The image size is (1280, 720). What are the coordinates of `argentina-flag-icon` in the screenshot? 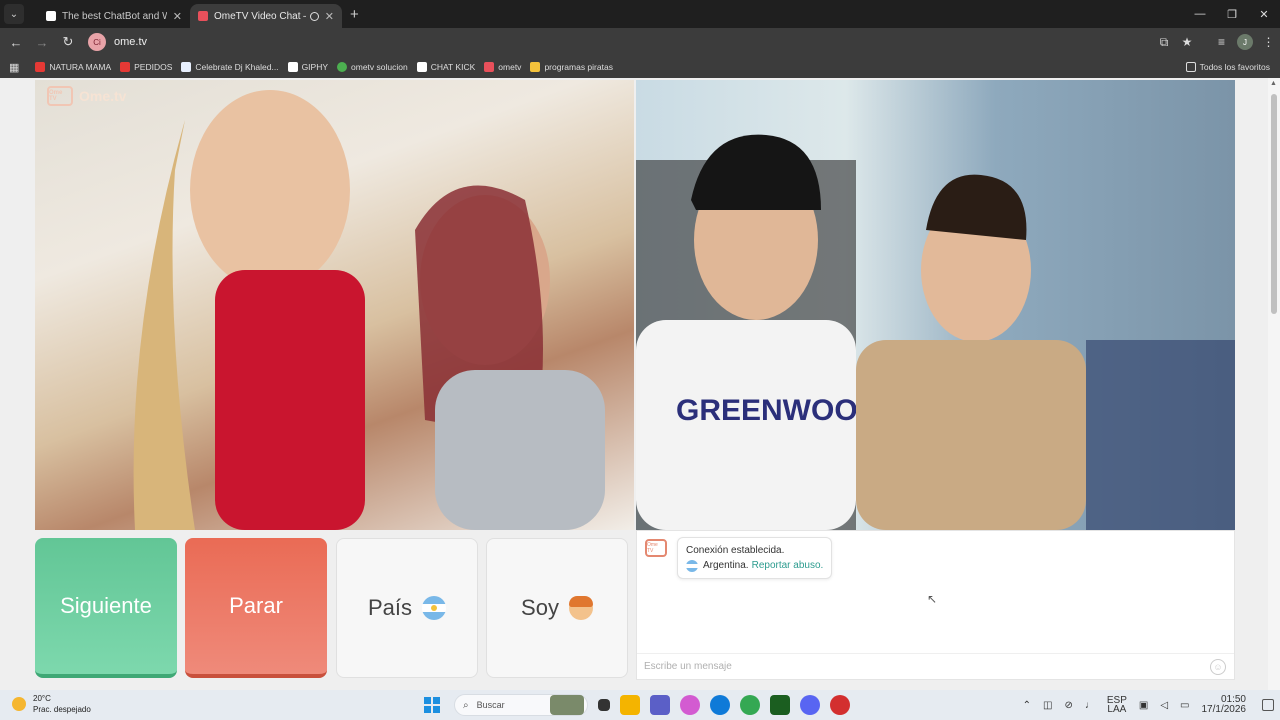 It's located at (434, 608).